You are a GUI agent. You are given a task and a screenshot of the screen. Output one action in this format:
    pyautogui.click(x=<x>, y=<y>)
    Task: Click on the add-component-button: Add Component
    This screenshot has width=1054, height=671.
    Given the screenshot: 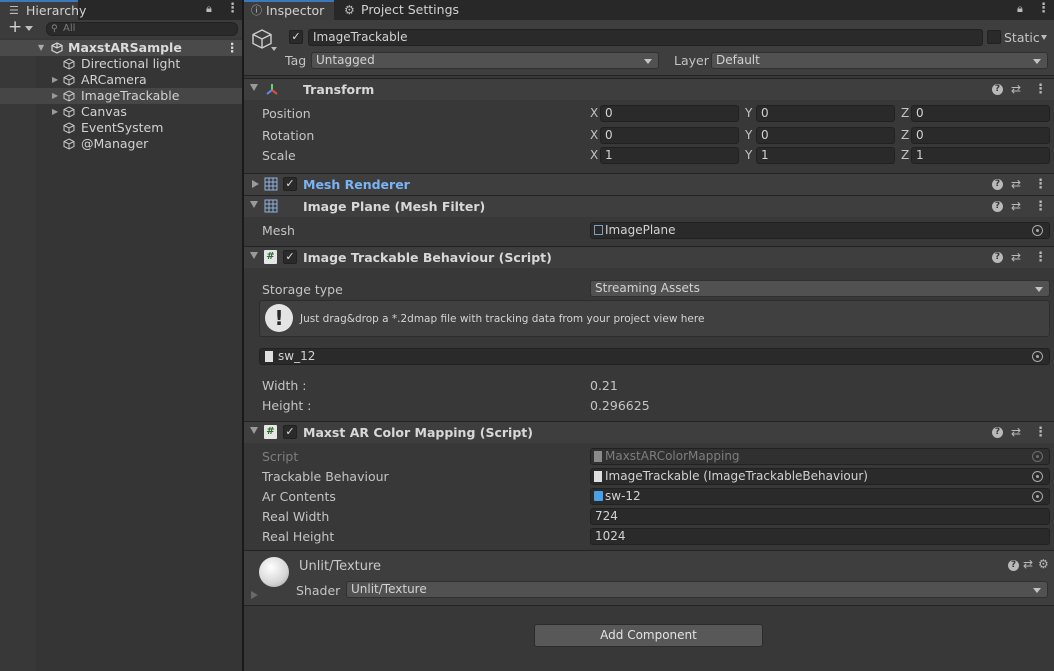 What is the action you would take?
    pyautogui.click(x=648, y=635)
    